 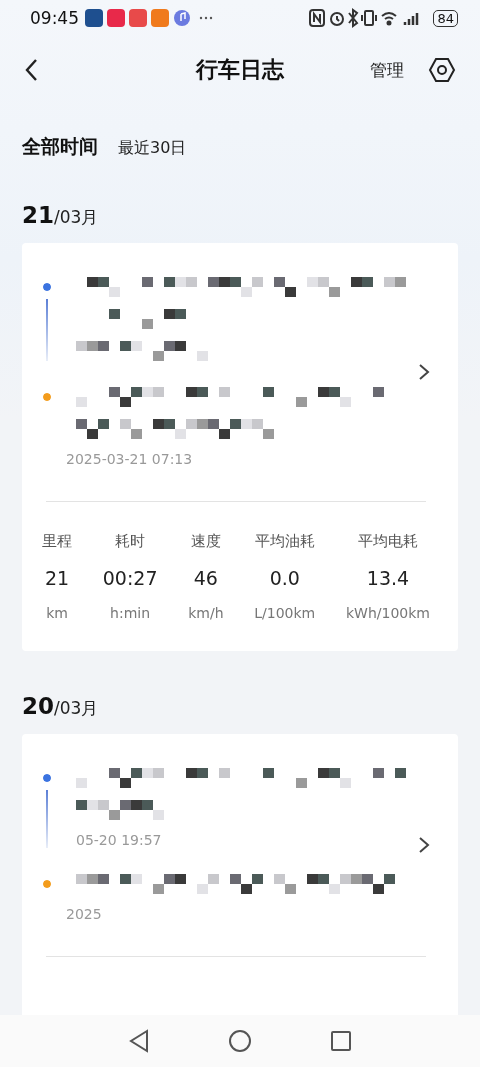 I want to click on stat-value: 00:27, so click(x=130, y=578).